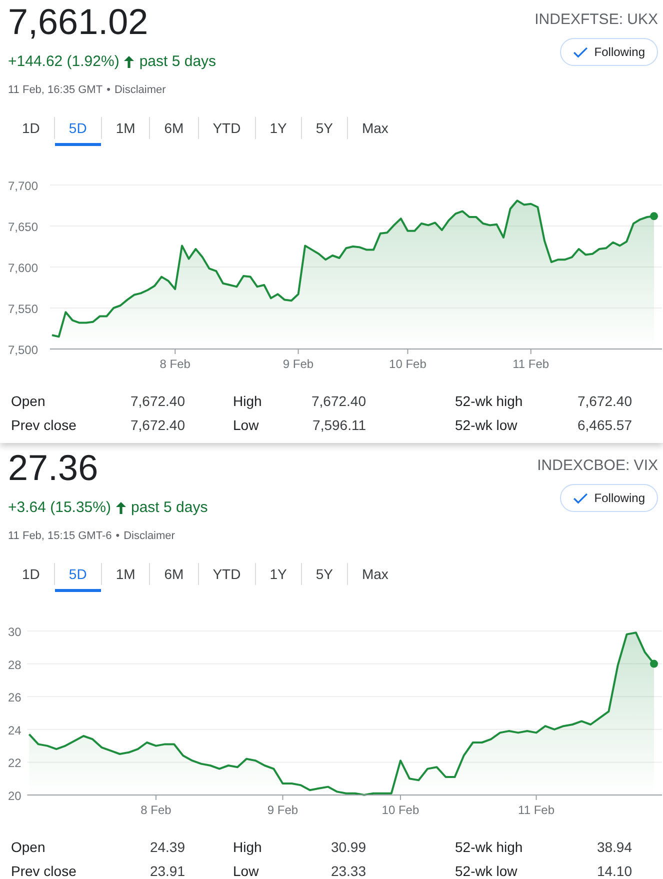 The width and height of the screenshot is (663, 879). I want to click on y-axis-label: 7,700, so click(23, 186).